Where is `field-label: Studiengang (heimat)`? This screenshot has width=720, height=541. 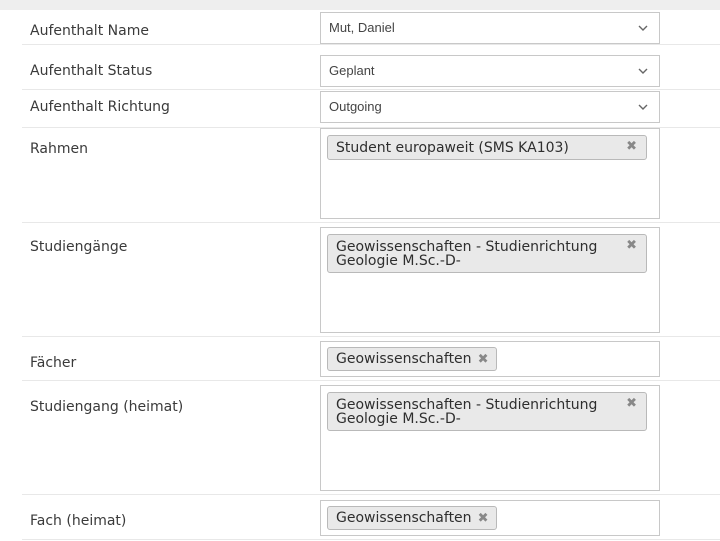
field-label: Studiengang (heimat) is located at coordinates (107, 407).